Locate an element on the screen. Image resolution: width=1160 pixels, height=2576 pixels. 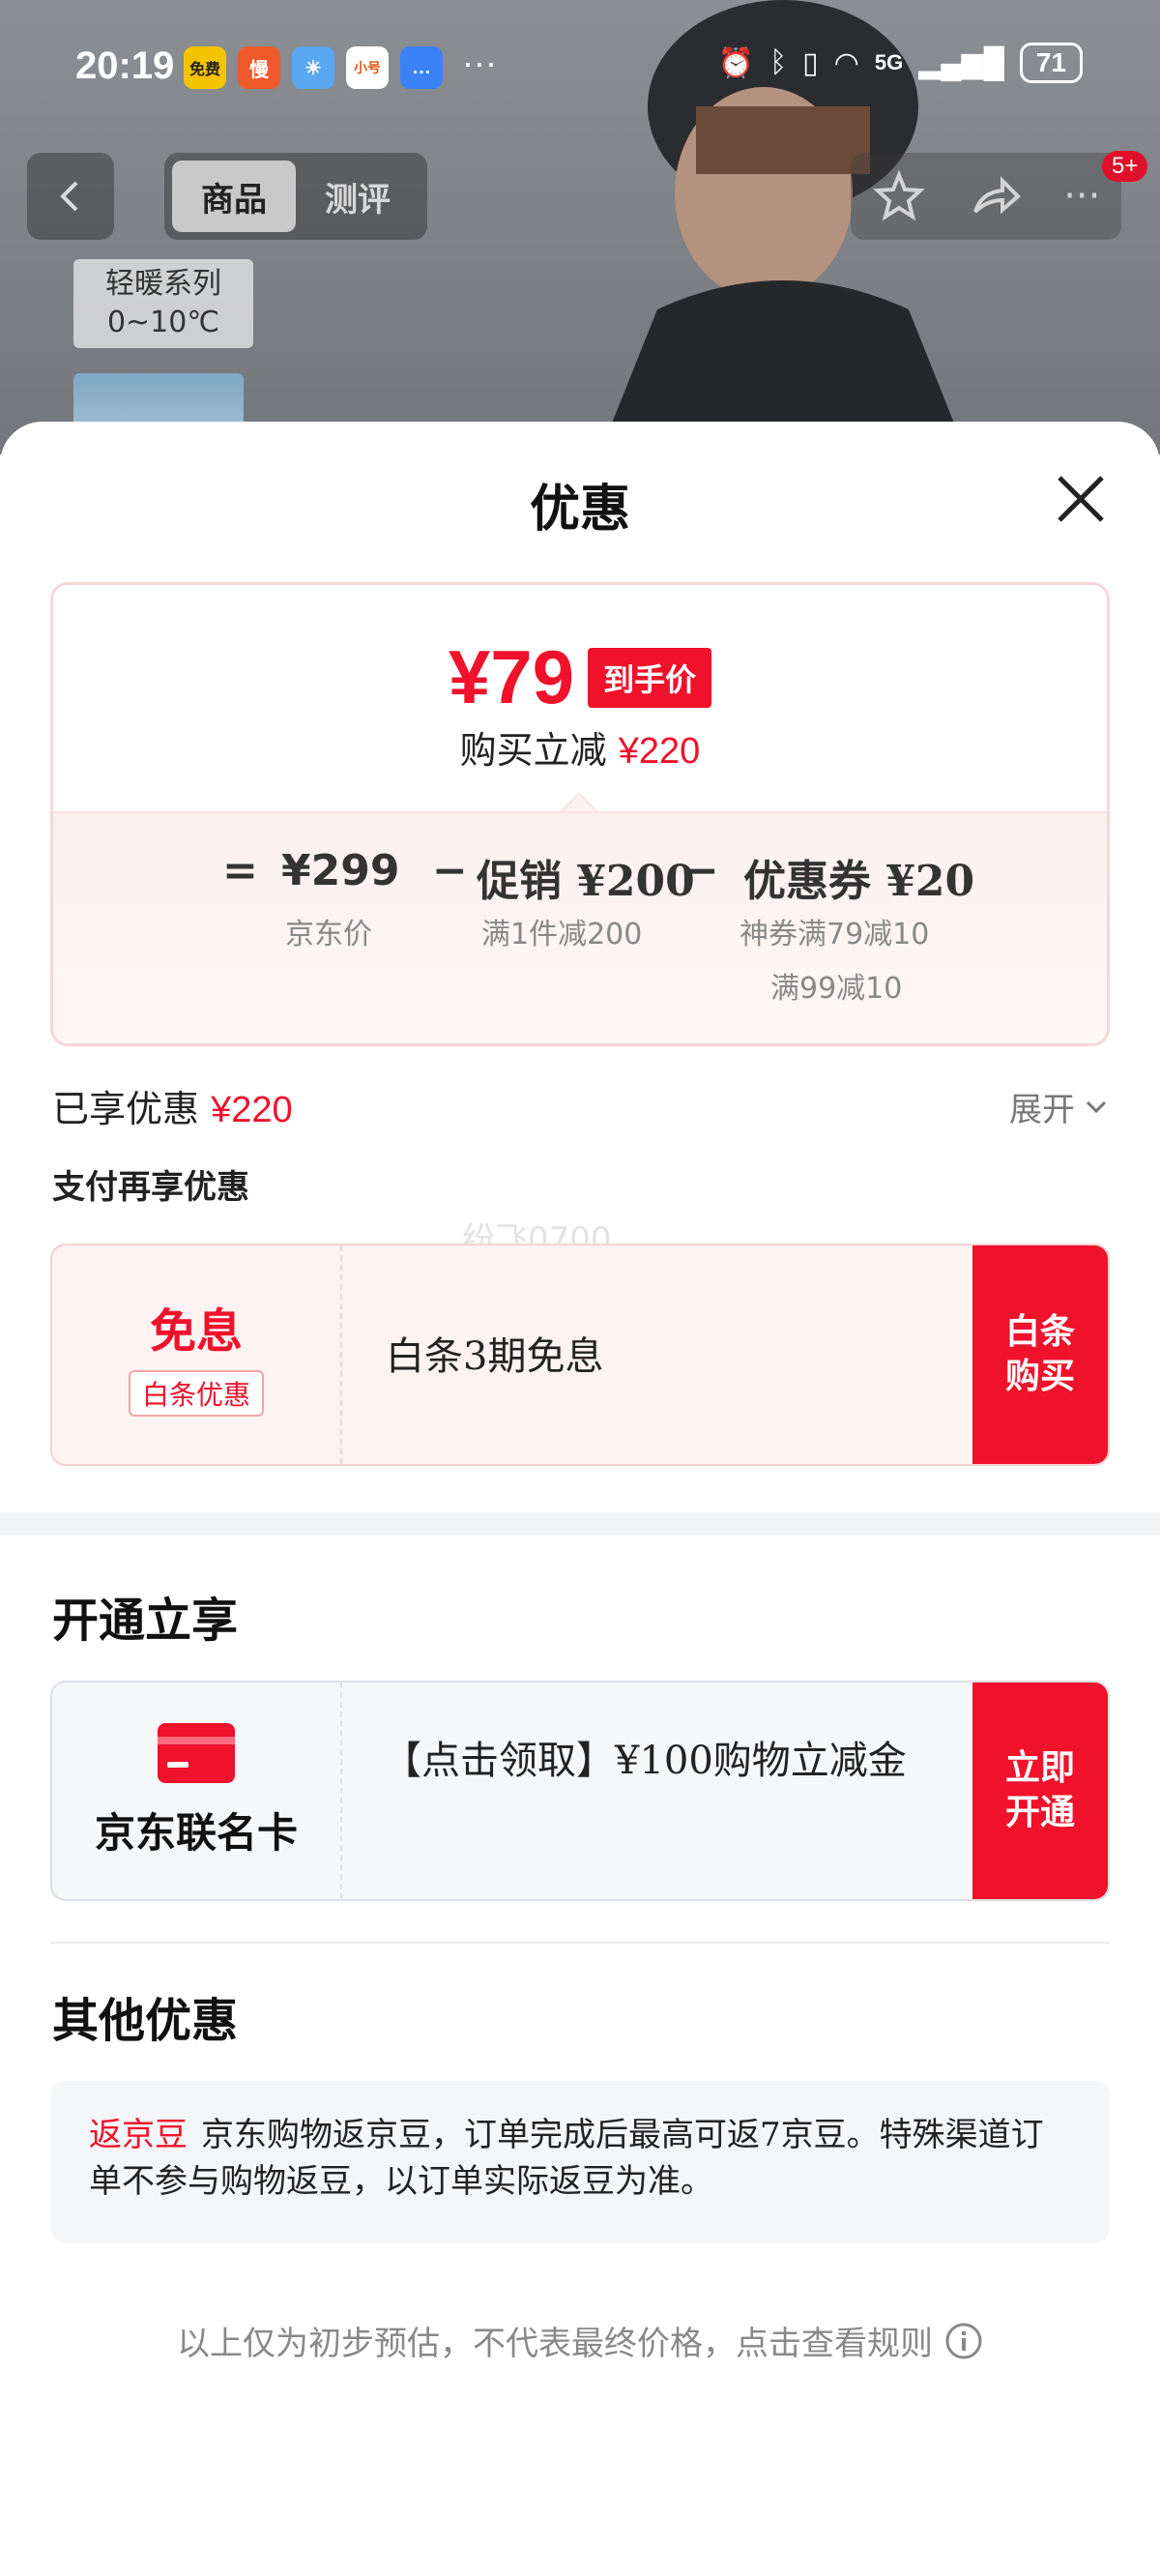
battery-indicator: 71 is located at coordinates (1051, 63).